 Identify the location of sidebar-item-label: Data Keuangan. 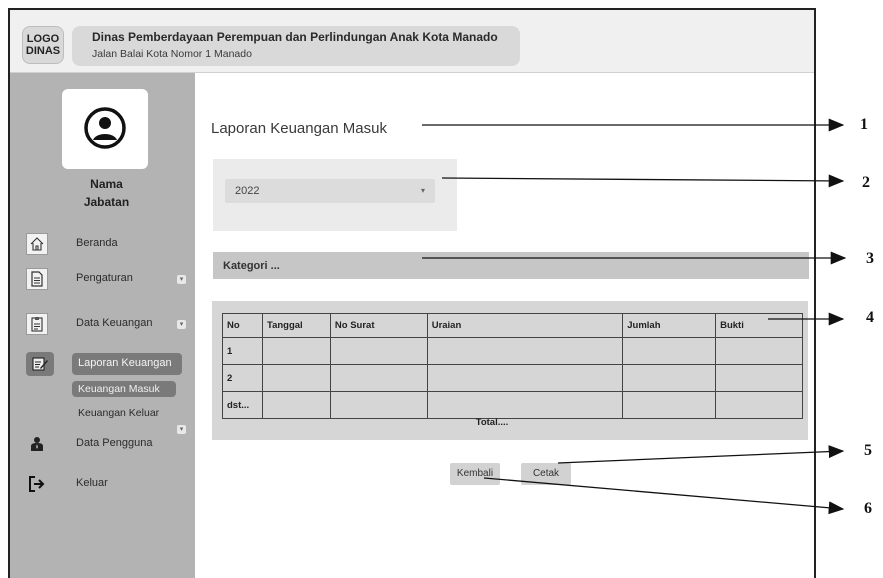
(114, 323).